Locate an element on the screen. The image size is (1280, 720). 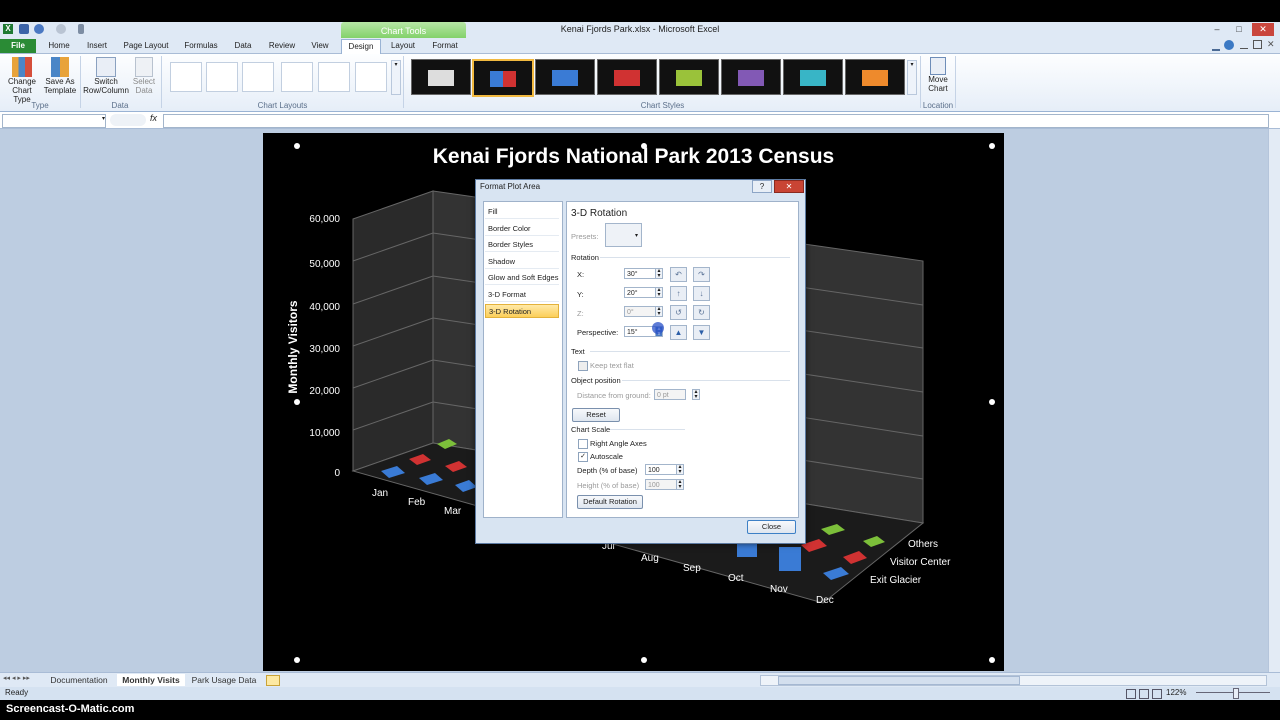
nav-3d-rotation: 3-D Rotation is located at coordinates (522, 311).